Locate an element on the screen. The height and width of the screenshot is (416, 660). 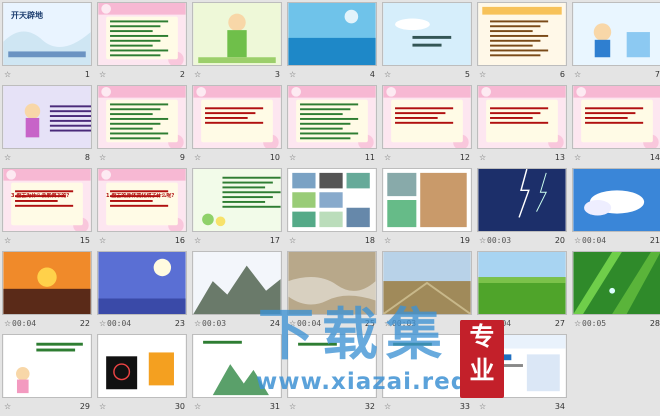
slide-cell: ☆ 32 is located at coordinates (334, 375).